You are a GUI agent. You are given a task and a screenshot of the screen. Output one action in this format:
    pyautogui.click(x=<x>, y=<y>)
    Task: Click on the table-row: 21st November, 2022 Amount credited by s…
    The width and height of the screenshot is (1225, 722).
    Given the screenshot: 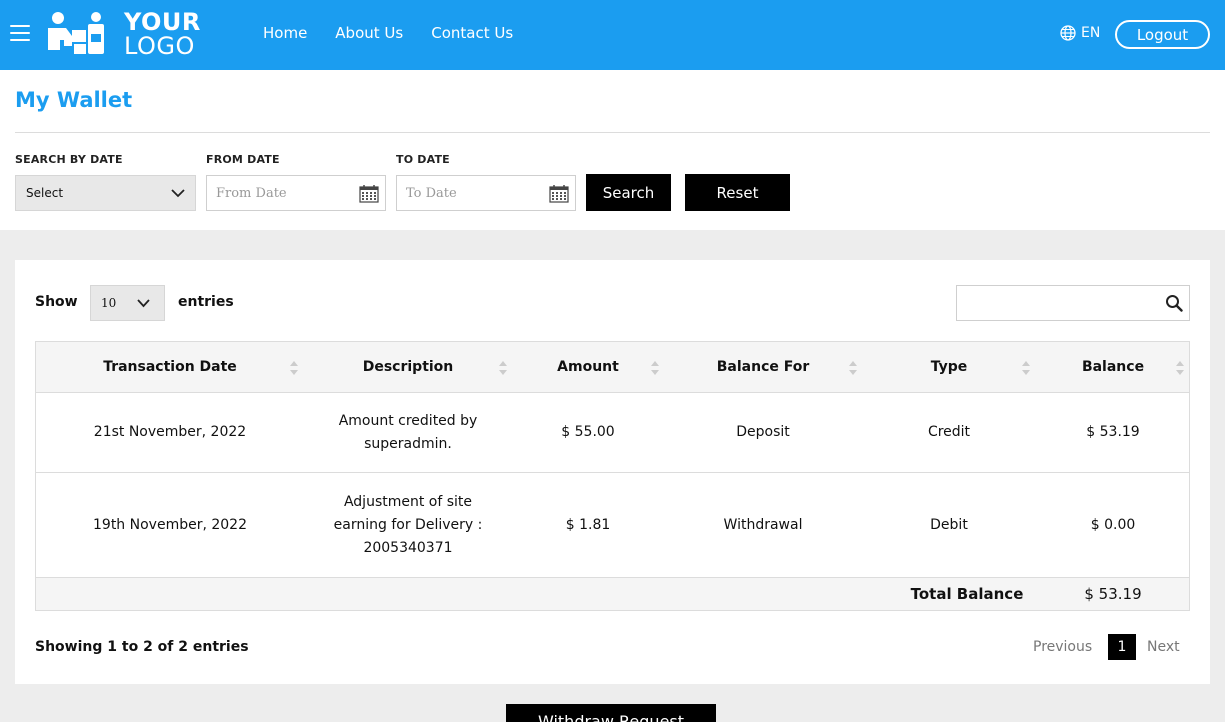 What is the action you would take?
    pyautogui.click(x=612, y=433)
    